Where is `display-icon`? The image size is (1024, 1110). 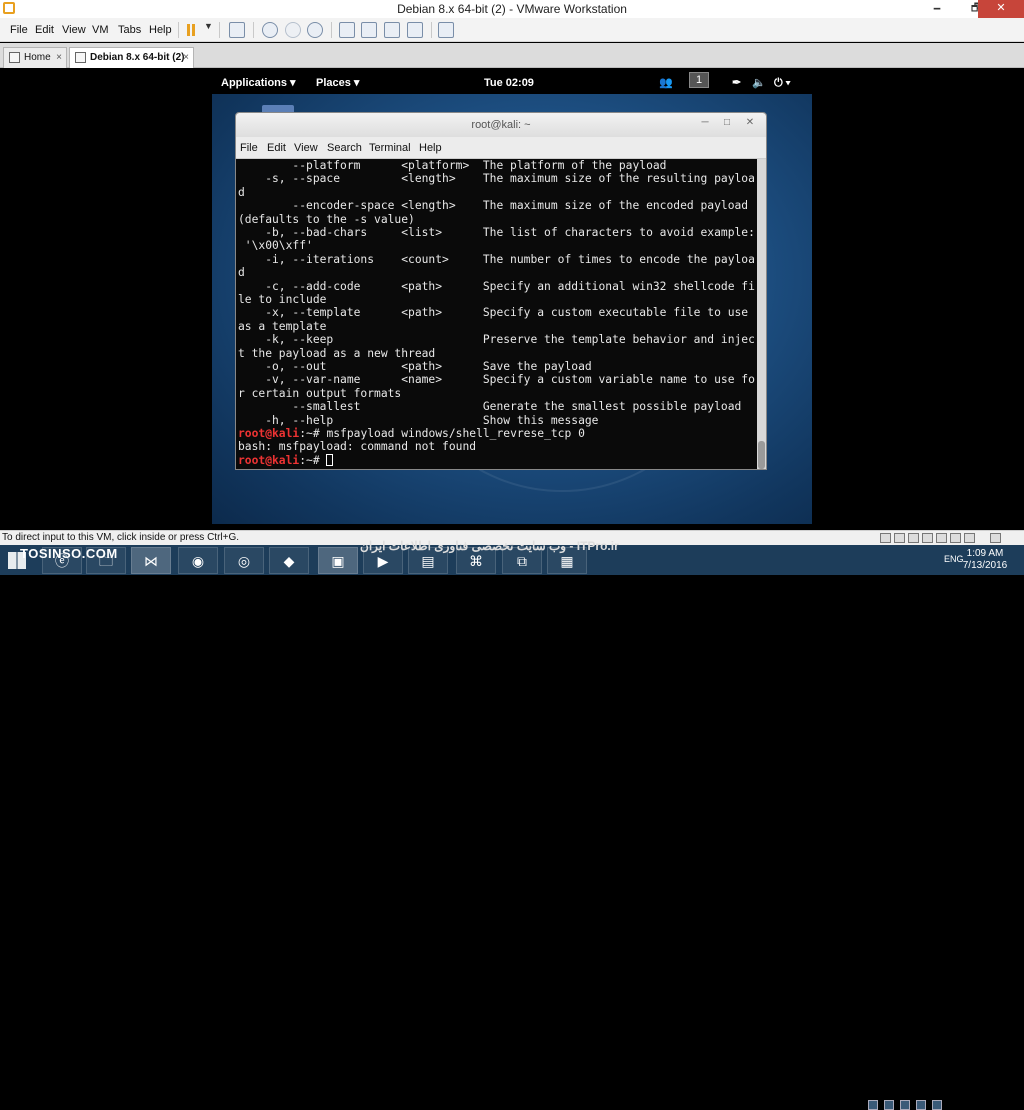 display-icon is located at coordinates (969, 538).